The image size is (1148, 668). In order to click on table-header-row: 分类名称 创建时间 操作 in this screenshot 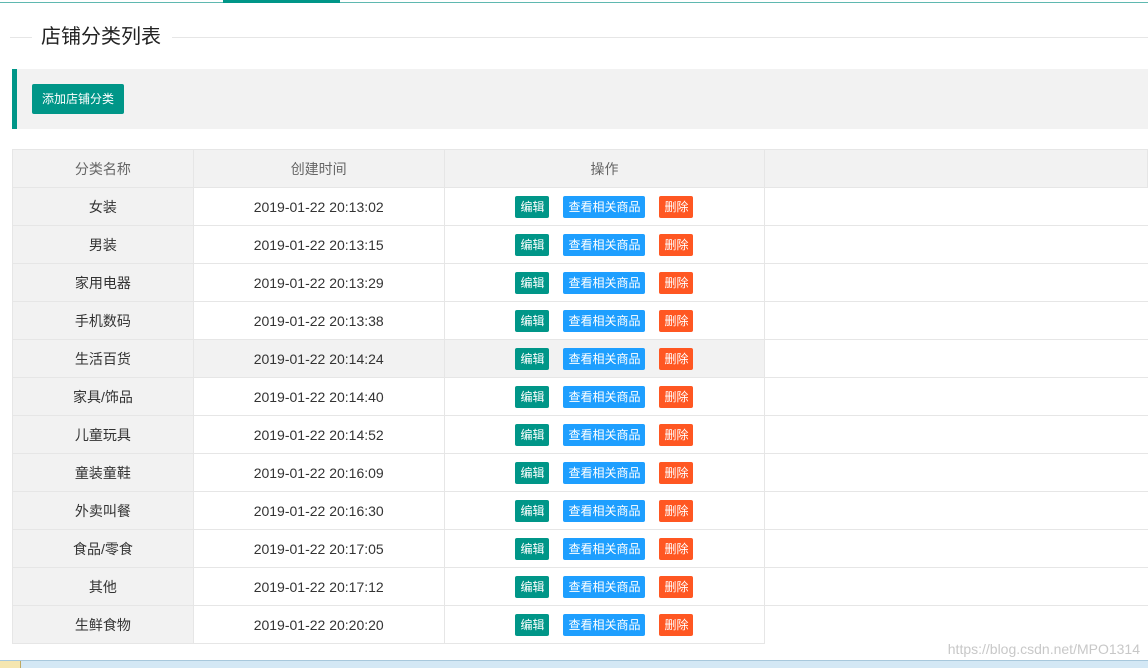, I will do `click(580, 168)`.